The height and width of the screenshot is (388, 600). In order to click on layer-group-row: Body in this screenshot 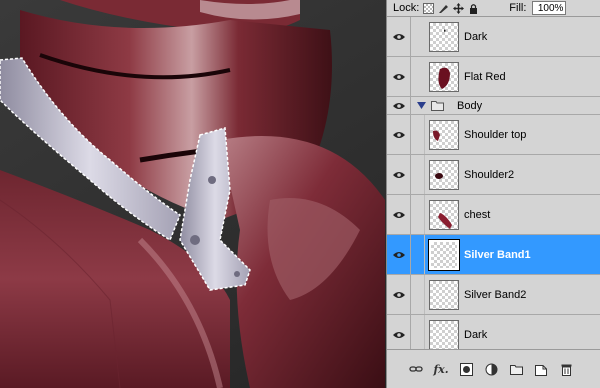, I will do `click(493, 106)`.